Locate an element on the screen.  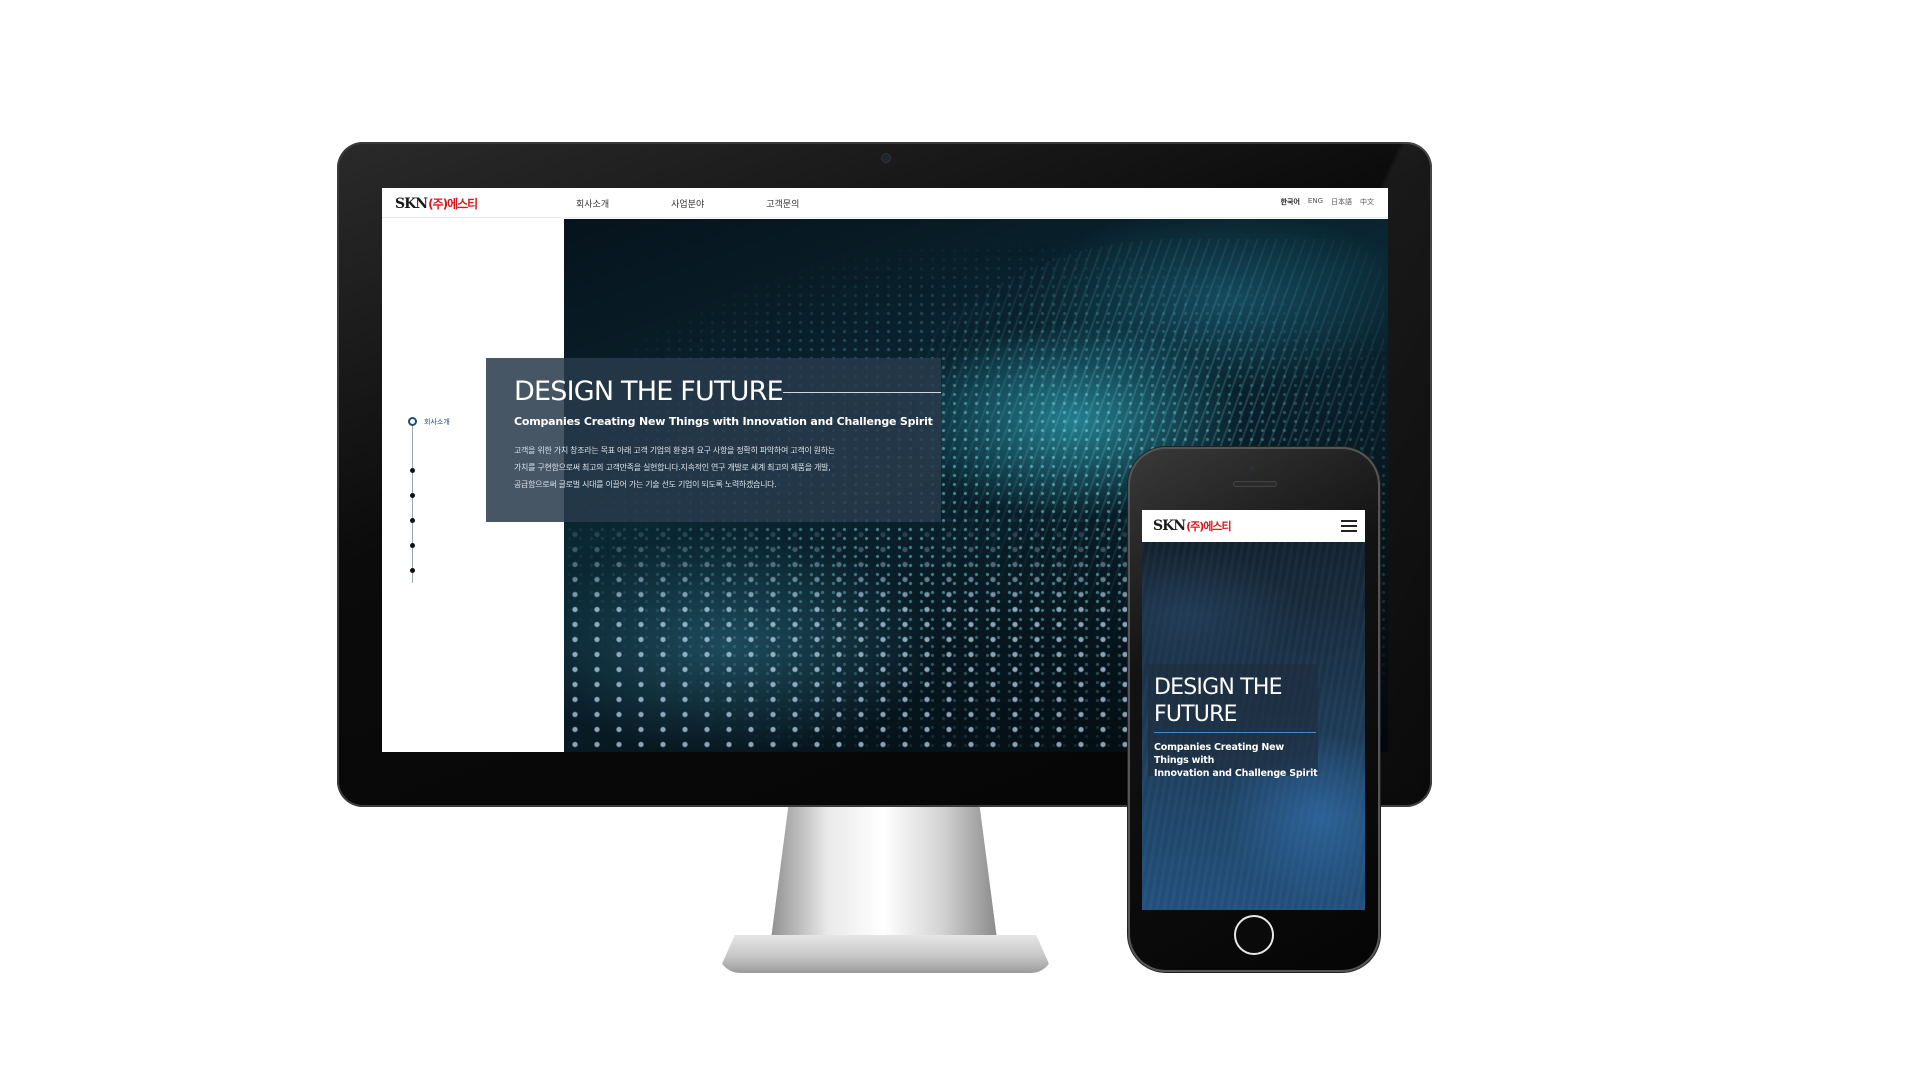
site-header: SKN (주)에스티 회사소개 사업분야 고객문의 한국어 ENG 日本語 中文 is located at coordinates (885, 203).